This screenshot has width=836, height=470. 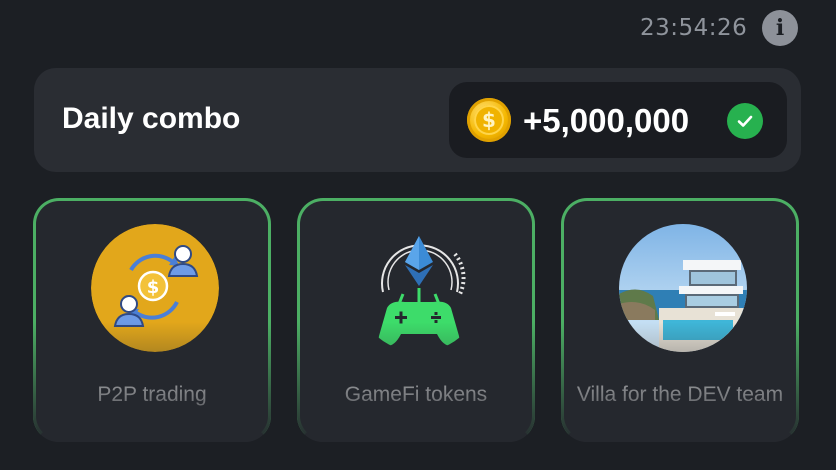 I want to click on coin-symbol: $, so click(x=489, y=120).